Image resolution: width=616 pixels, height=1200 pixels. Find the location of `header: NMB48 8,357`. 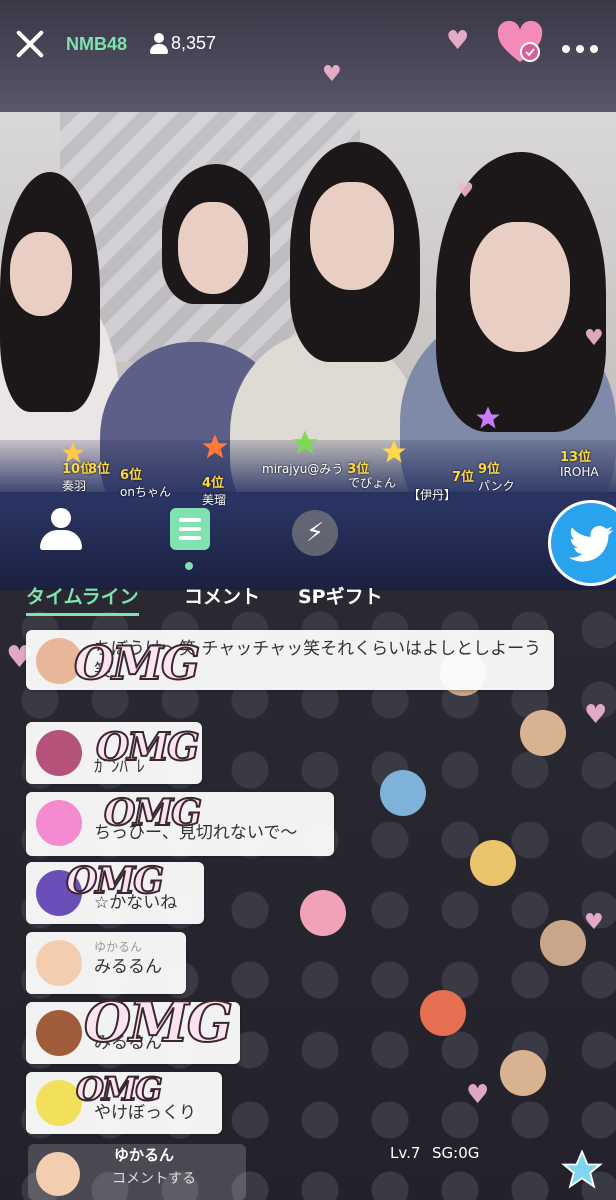

header: NMB48 8,357 is located at coordinates (308, 45).